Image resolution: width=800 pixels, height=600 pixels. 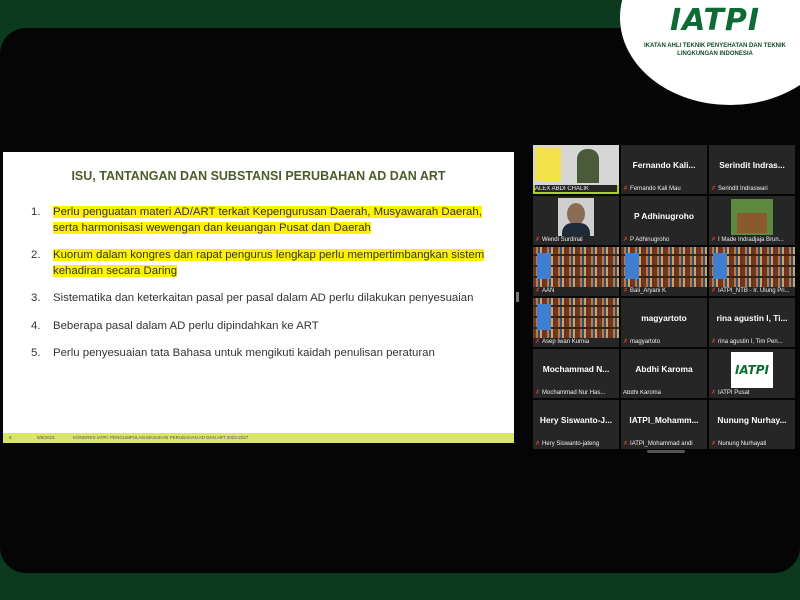 What do you see at coordinates (10, 437) in the screenshot?
I see `slide-page-number: 6` at bounding box center [10, 437].